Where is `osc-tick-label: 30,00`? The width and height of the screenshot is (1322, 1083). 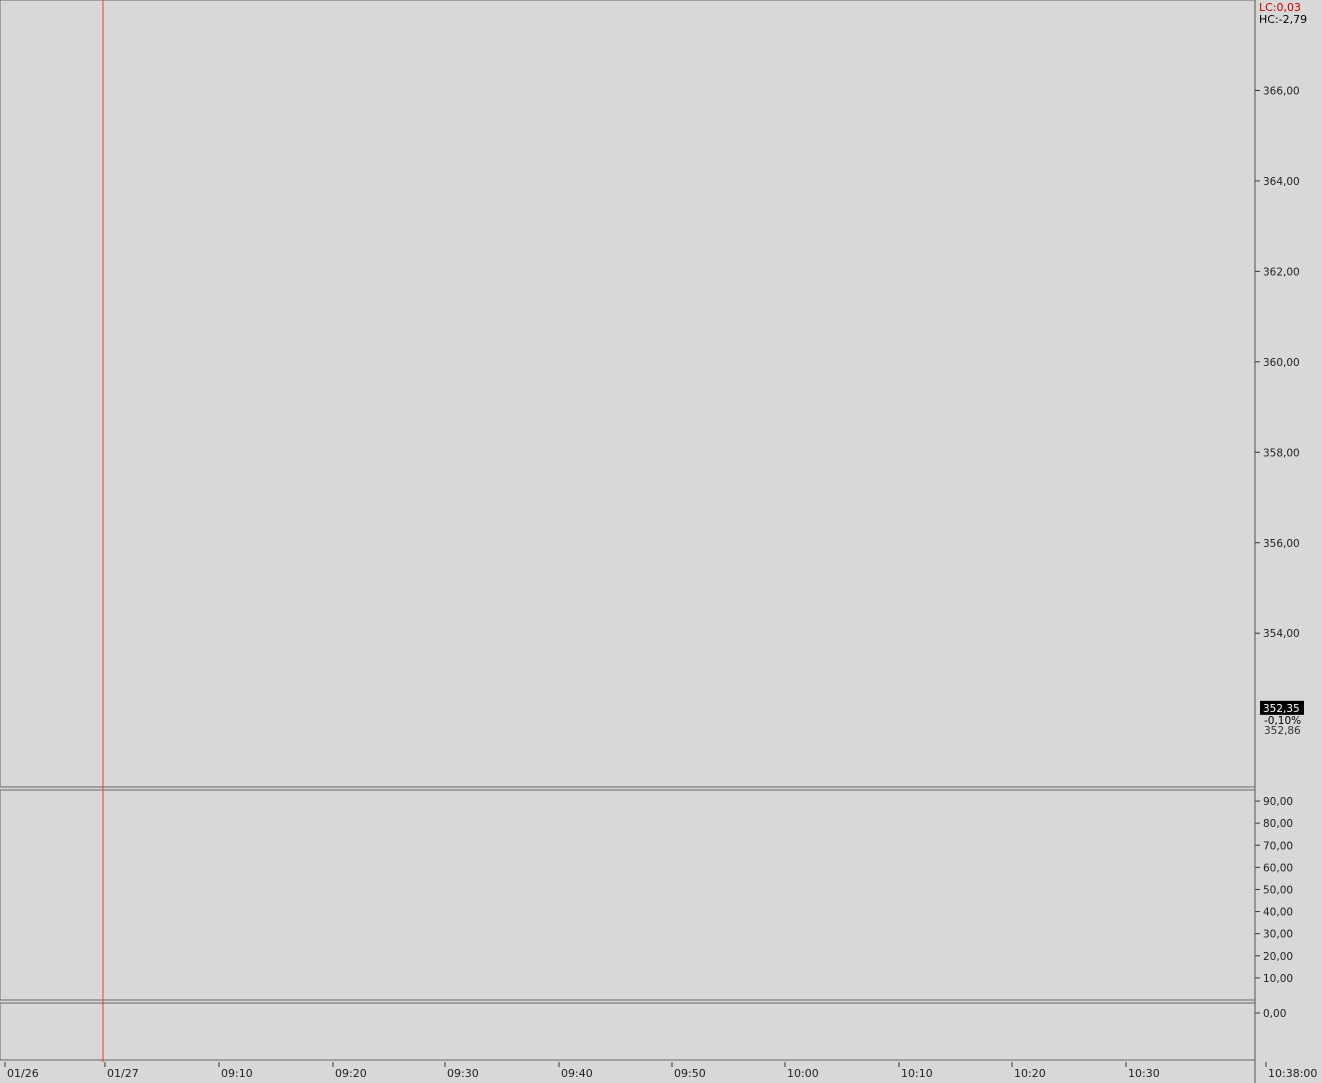 osc-tick-label: 30,00 is located at coordinates (1278, 935).